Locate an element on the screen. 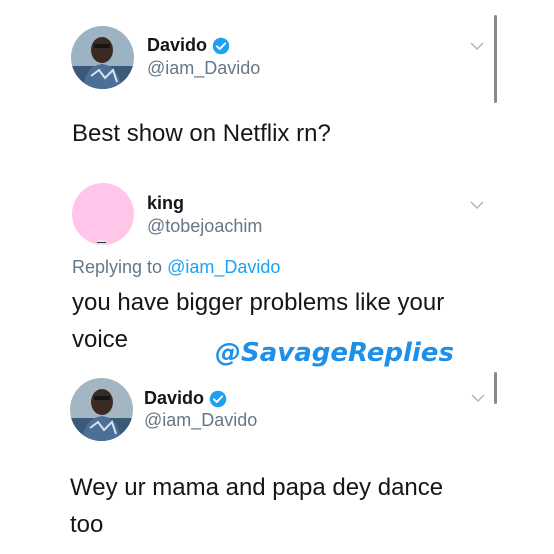  tweet-text: Best show on Netflix rn? is located at coordinates (201, 133).